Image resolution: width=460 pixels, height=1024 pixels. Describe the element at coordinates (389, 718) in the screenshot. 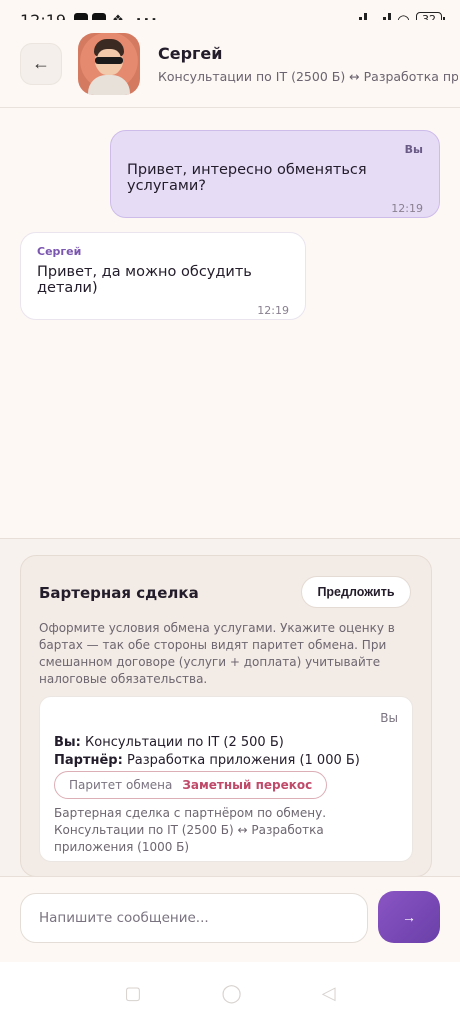

I see `offer-author: Вы` at that location.